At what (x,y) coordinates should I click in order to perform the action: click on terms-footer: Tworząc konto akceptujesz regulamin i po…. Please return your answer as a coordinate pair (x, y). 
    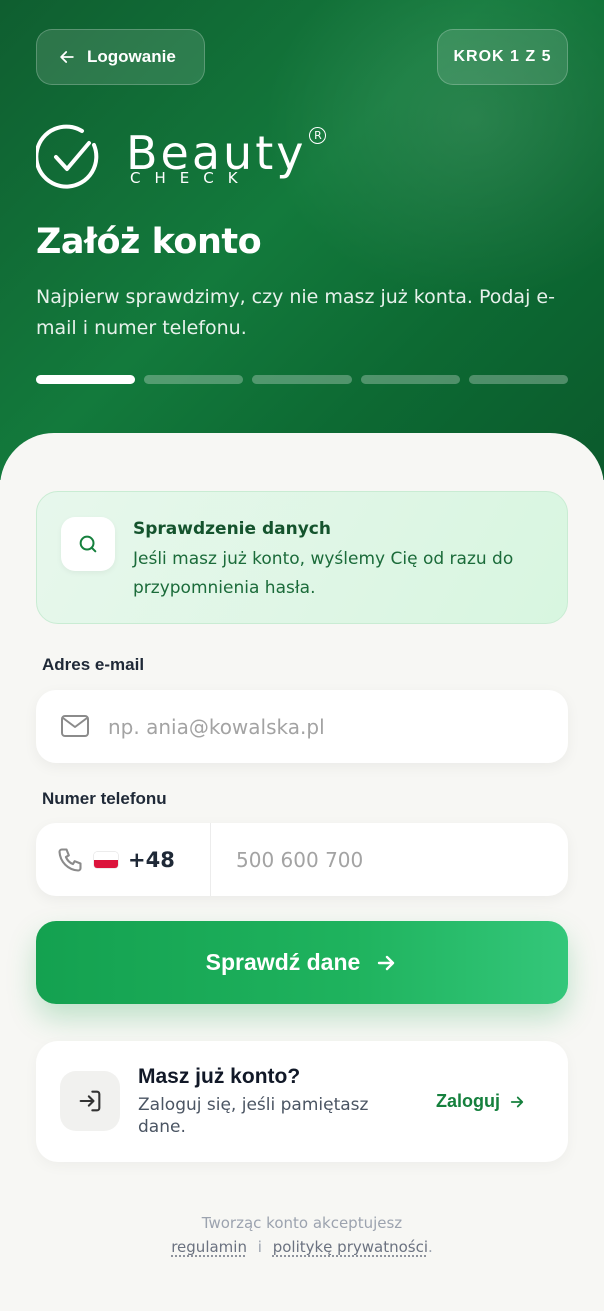
    Looking at the image, I should click on (302, 1235).